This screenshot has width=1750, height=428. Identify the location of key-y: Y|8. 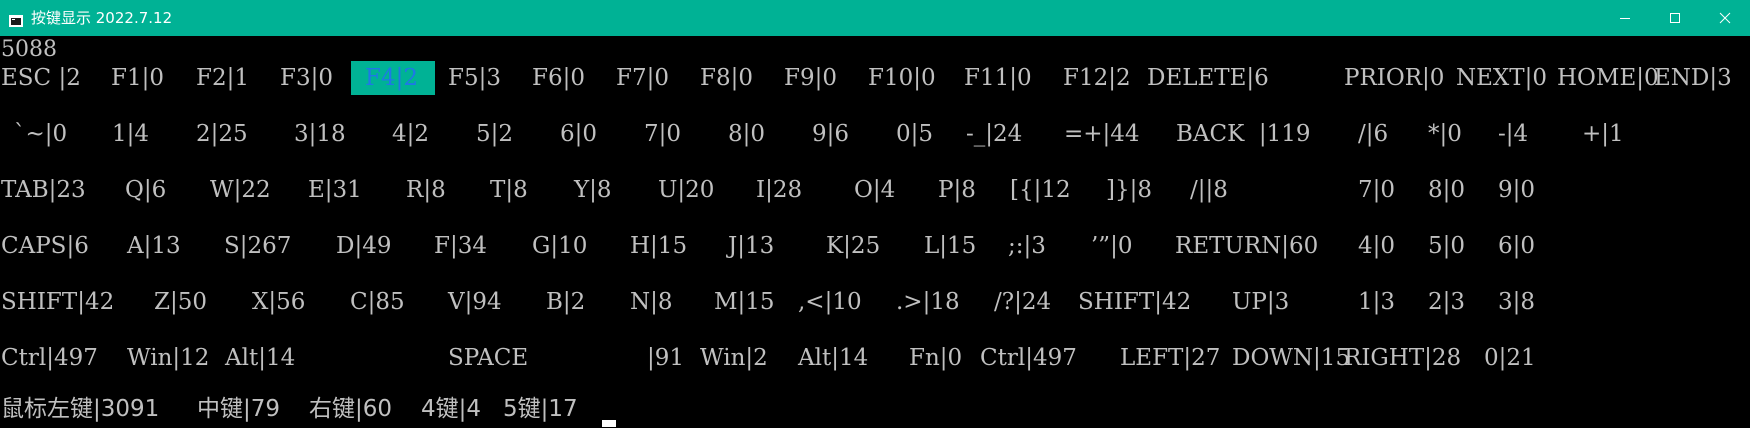
(593, 190).